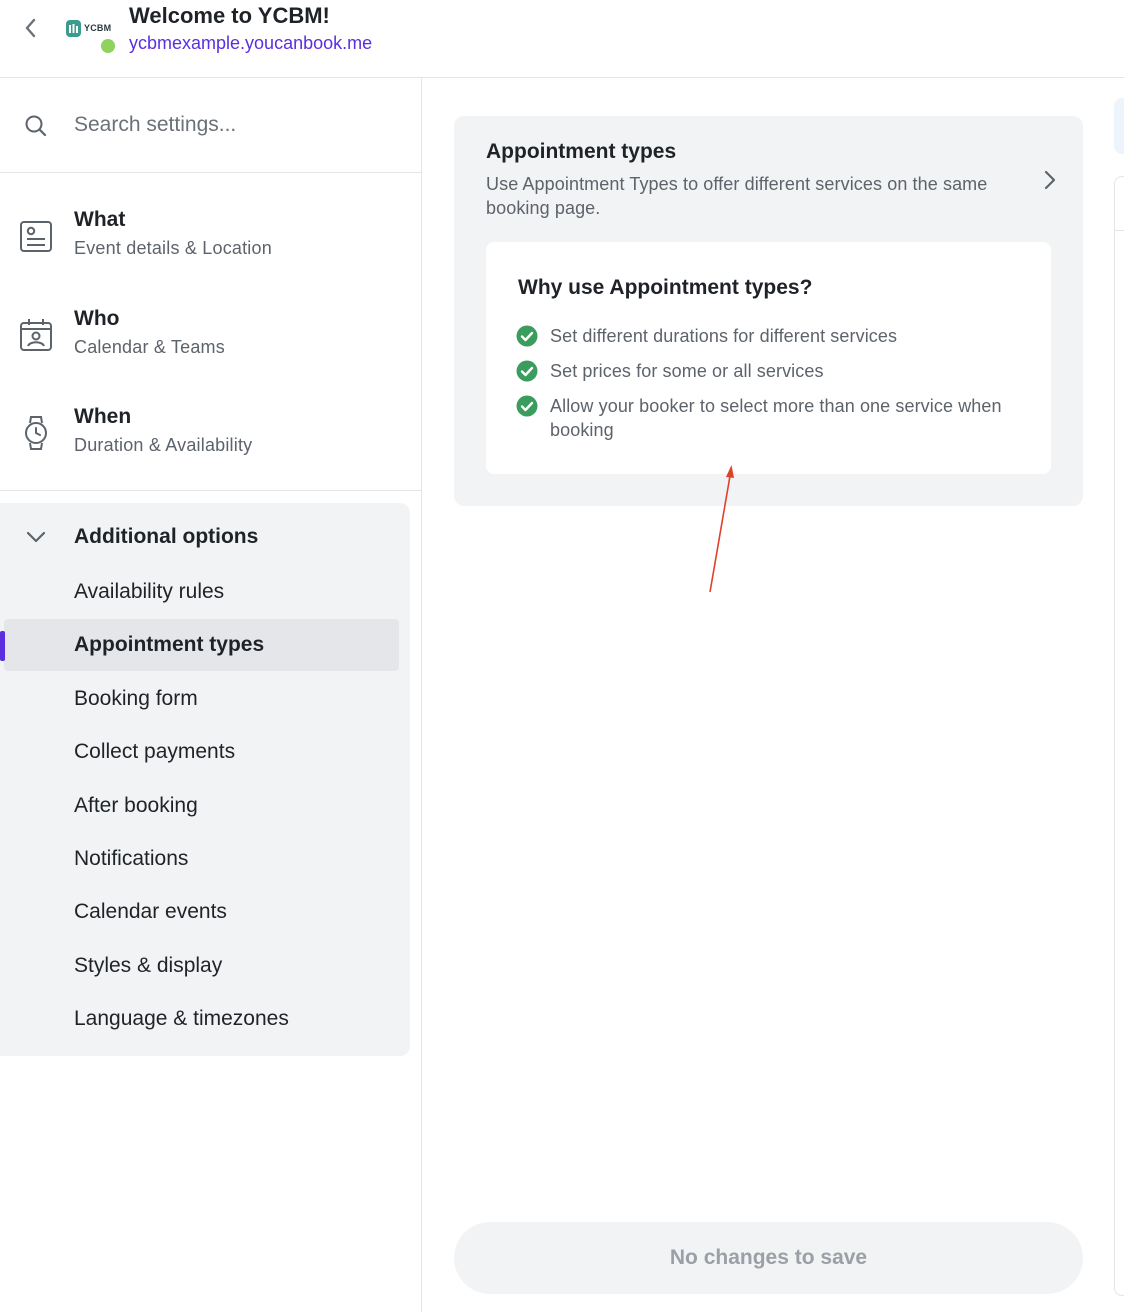 The height and width of the screenshot is (1312, 1124). Describe the element at coordinates (36, 236) in the screenshot. I see `document-icon` at that location.